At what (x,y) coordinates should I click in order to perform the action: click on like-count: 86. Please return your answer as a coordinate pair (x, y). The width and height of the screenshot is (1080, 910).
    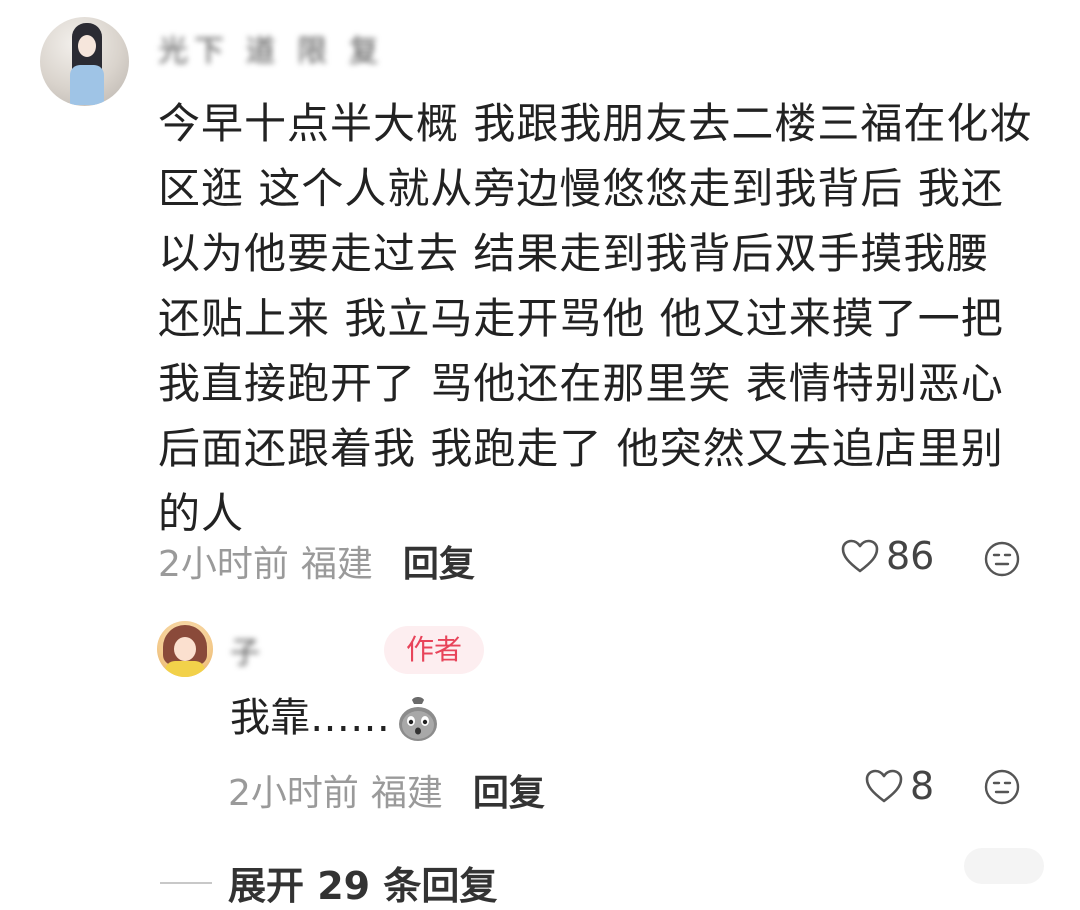
    Looking at the image, I should click on (910, 556).